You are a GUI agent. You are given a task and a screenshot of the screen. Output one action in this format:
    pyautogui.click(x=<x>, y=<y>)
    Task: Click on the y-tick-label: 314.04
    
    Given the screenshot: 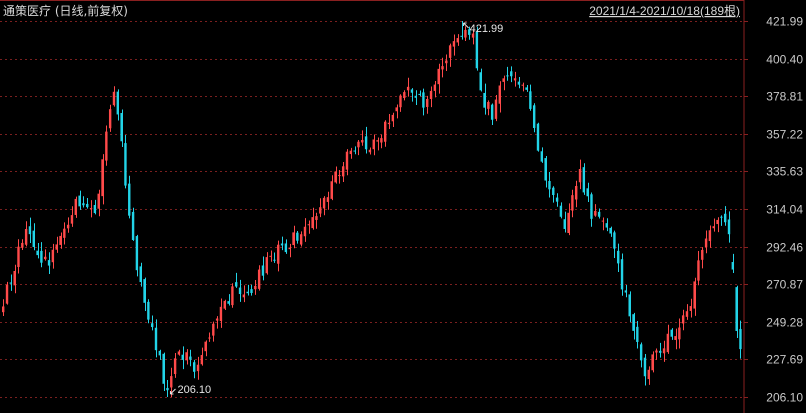 What is the action you would take?
    pyautogui.click(x=784, y=210)
    